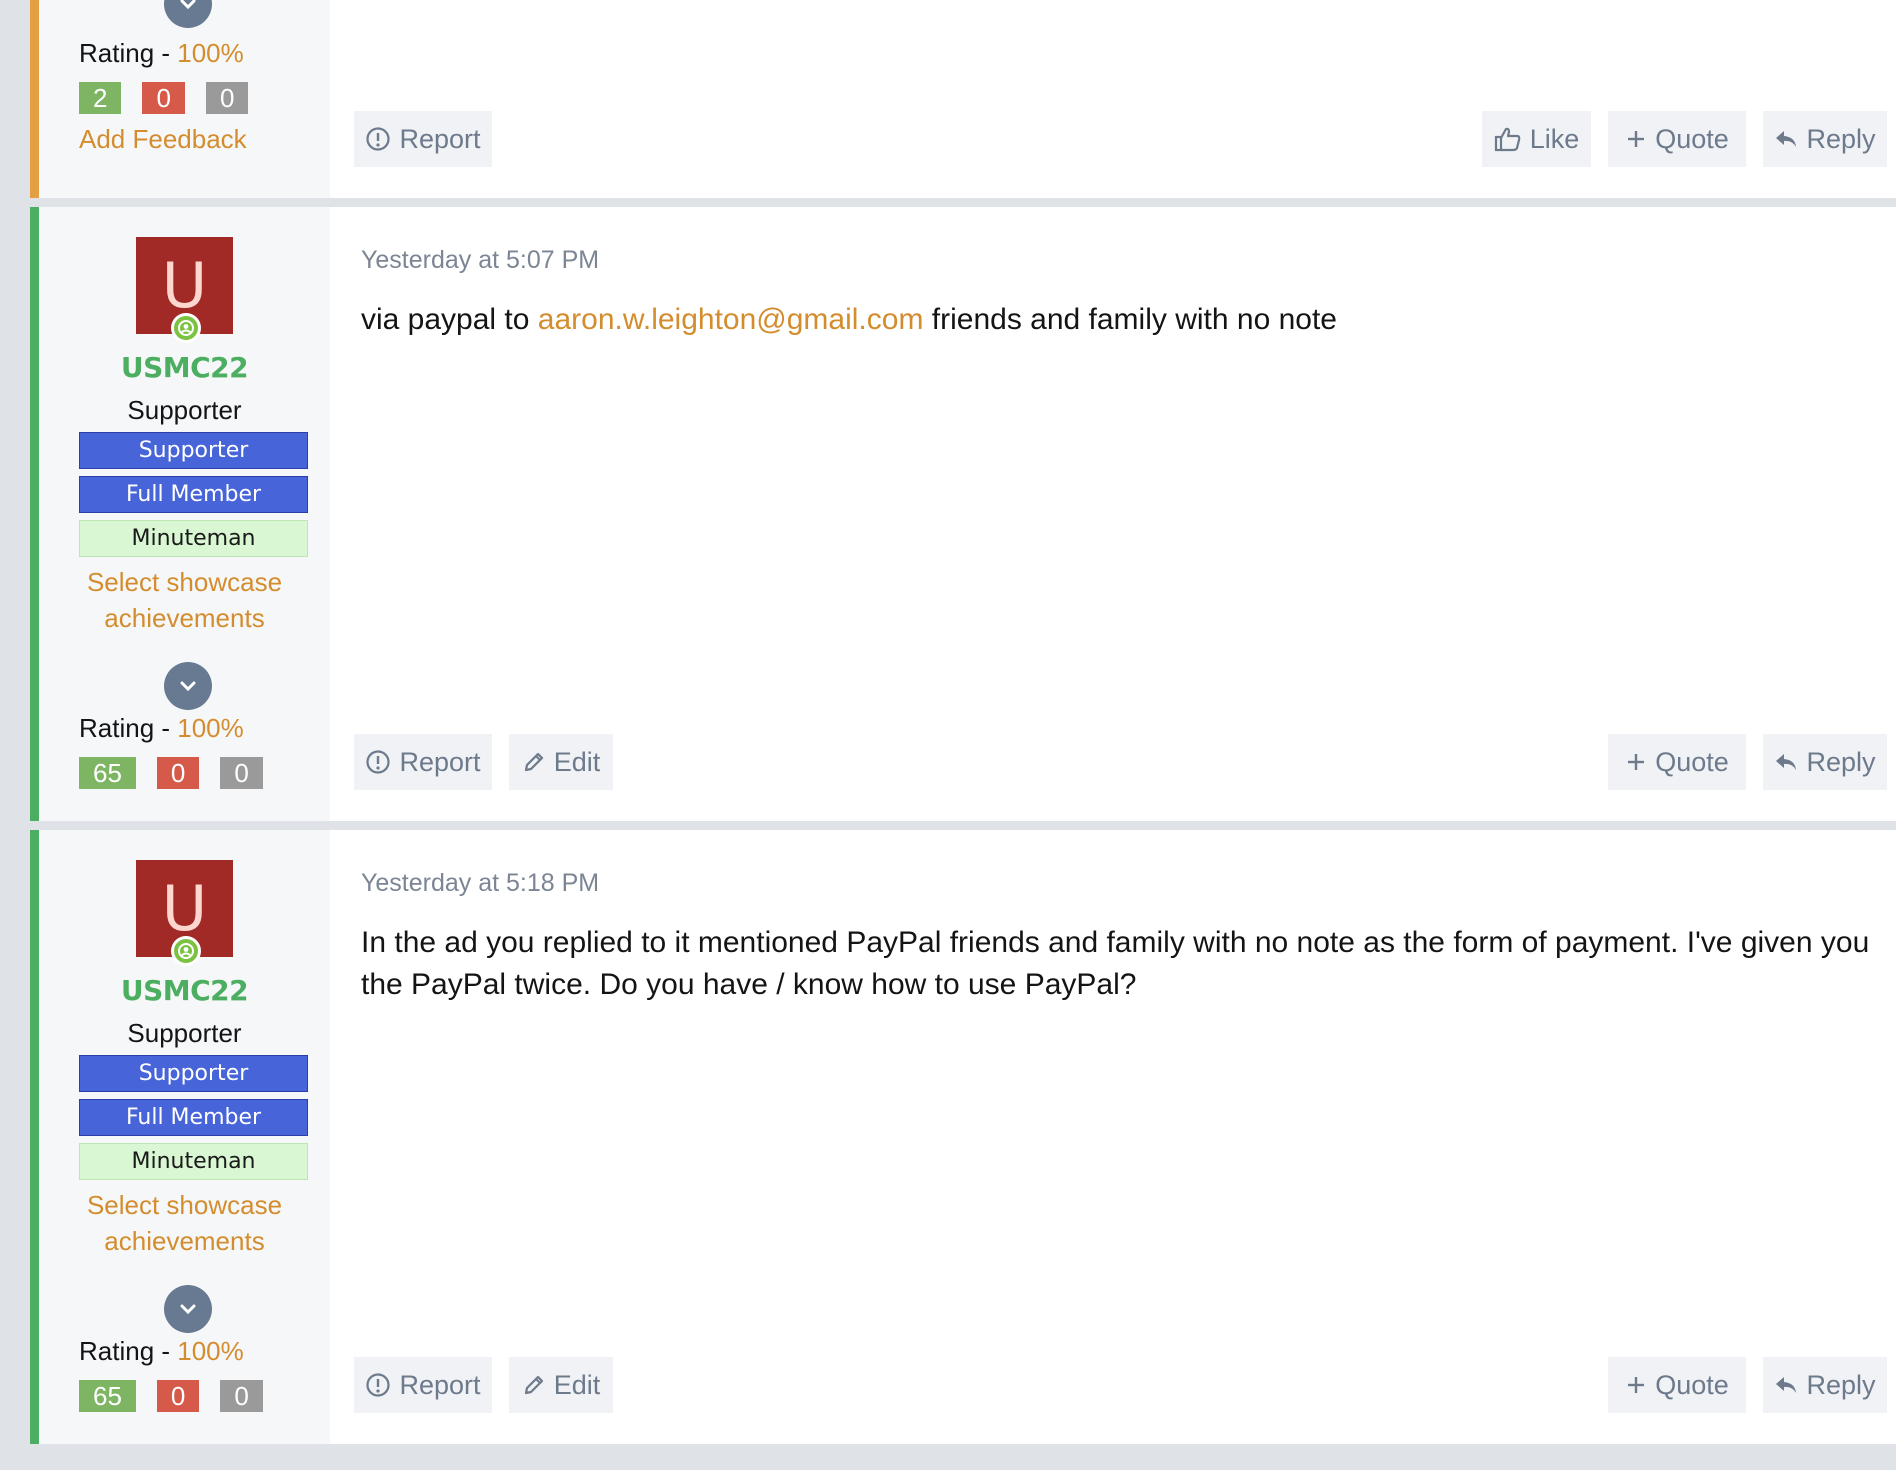 The image size is (1896, 1470). What do you see at coordinates (100, 98) in the screenshot?
I see `positive-count: 2` at bounding box center [100, 98].